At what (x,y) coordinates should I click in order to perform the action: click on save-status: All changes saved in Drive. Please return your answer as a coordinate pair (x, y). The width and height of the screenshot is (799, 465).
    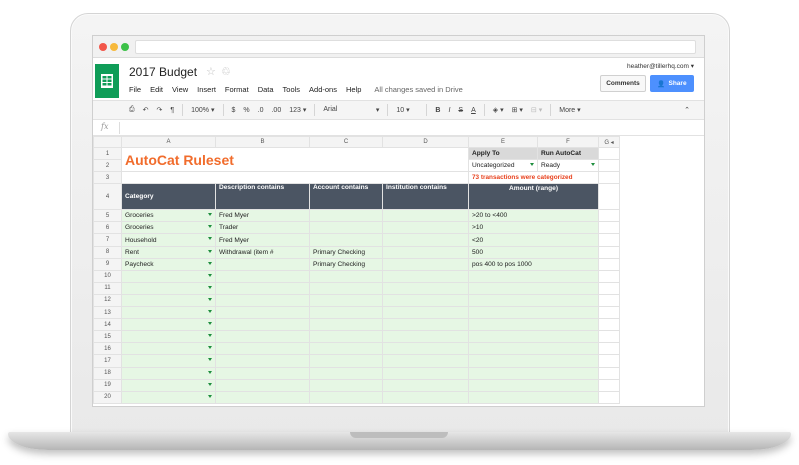
    Looking at the image, I should click on (418, 89).